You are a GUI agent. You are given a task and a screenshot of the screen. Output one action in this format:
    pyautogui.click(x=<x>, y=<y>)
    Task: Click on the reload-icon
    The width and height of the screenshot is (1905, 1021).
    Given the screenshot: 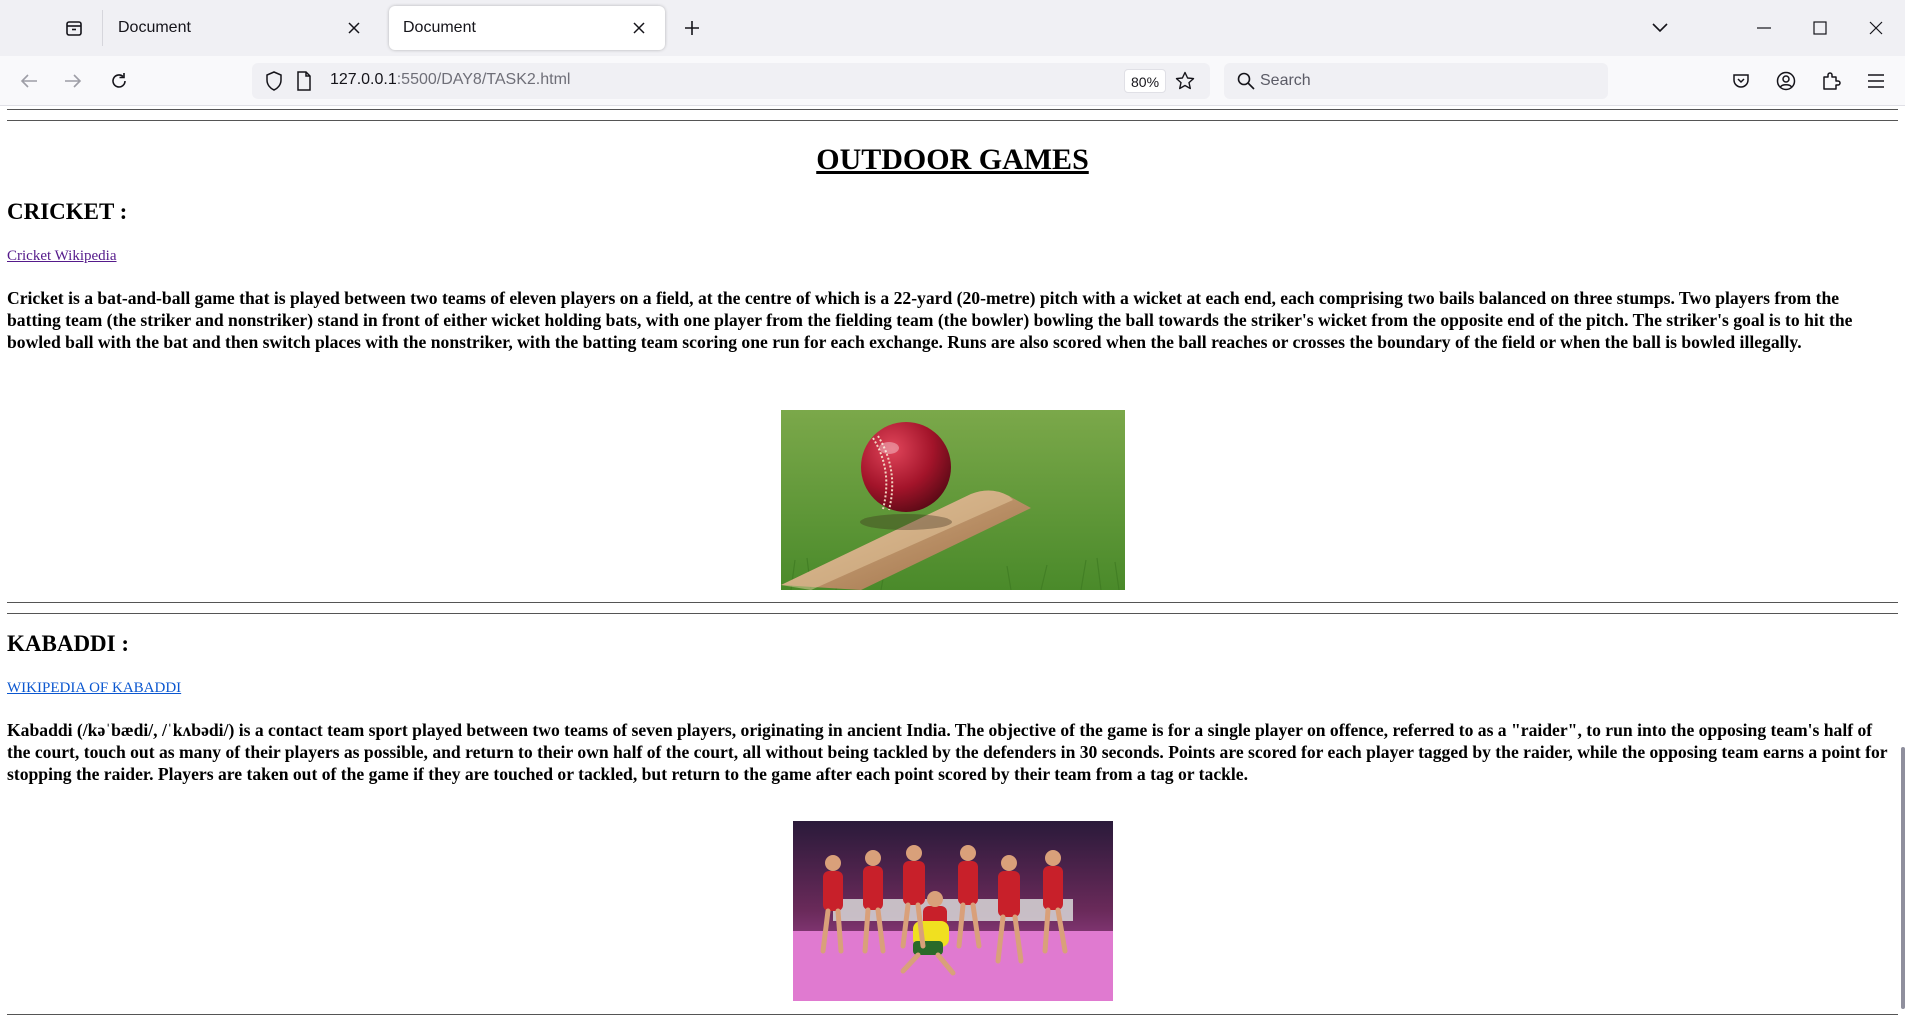 What is the action you would take?
    pyautogui.click(x=119, y=81)
    